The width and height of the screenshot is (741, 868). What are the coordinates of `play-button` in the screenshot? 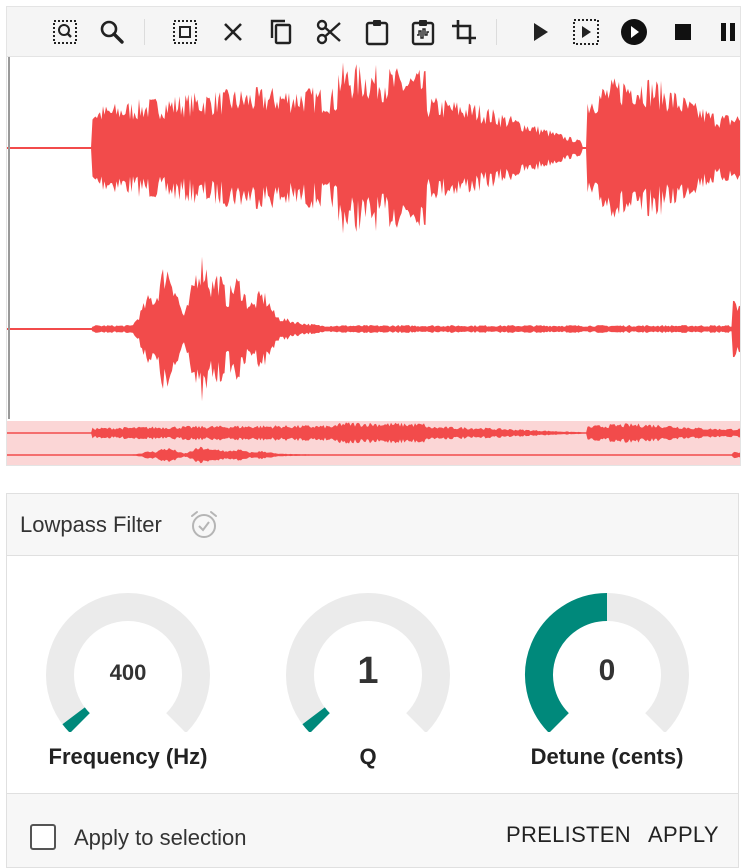 It's located at (540, 32).